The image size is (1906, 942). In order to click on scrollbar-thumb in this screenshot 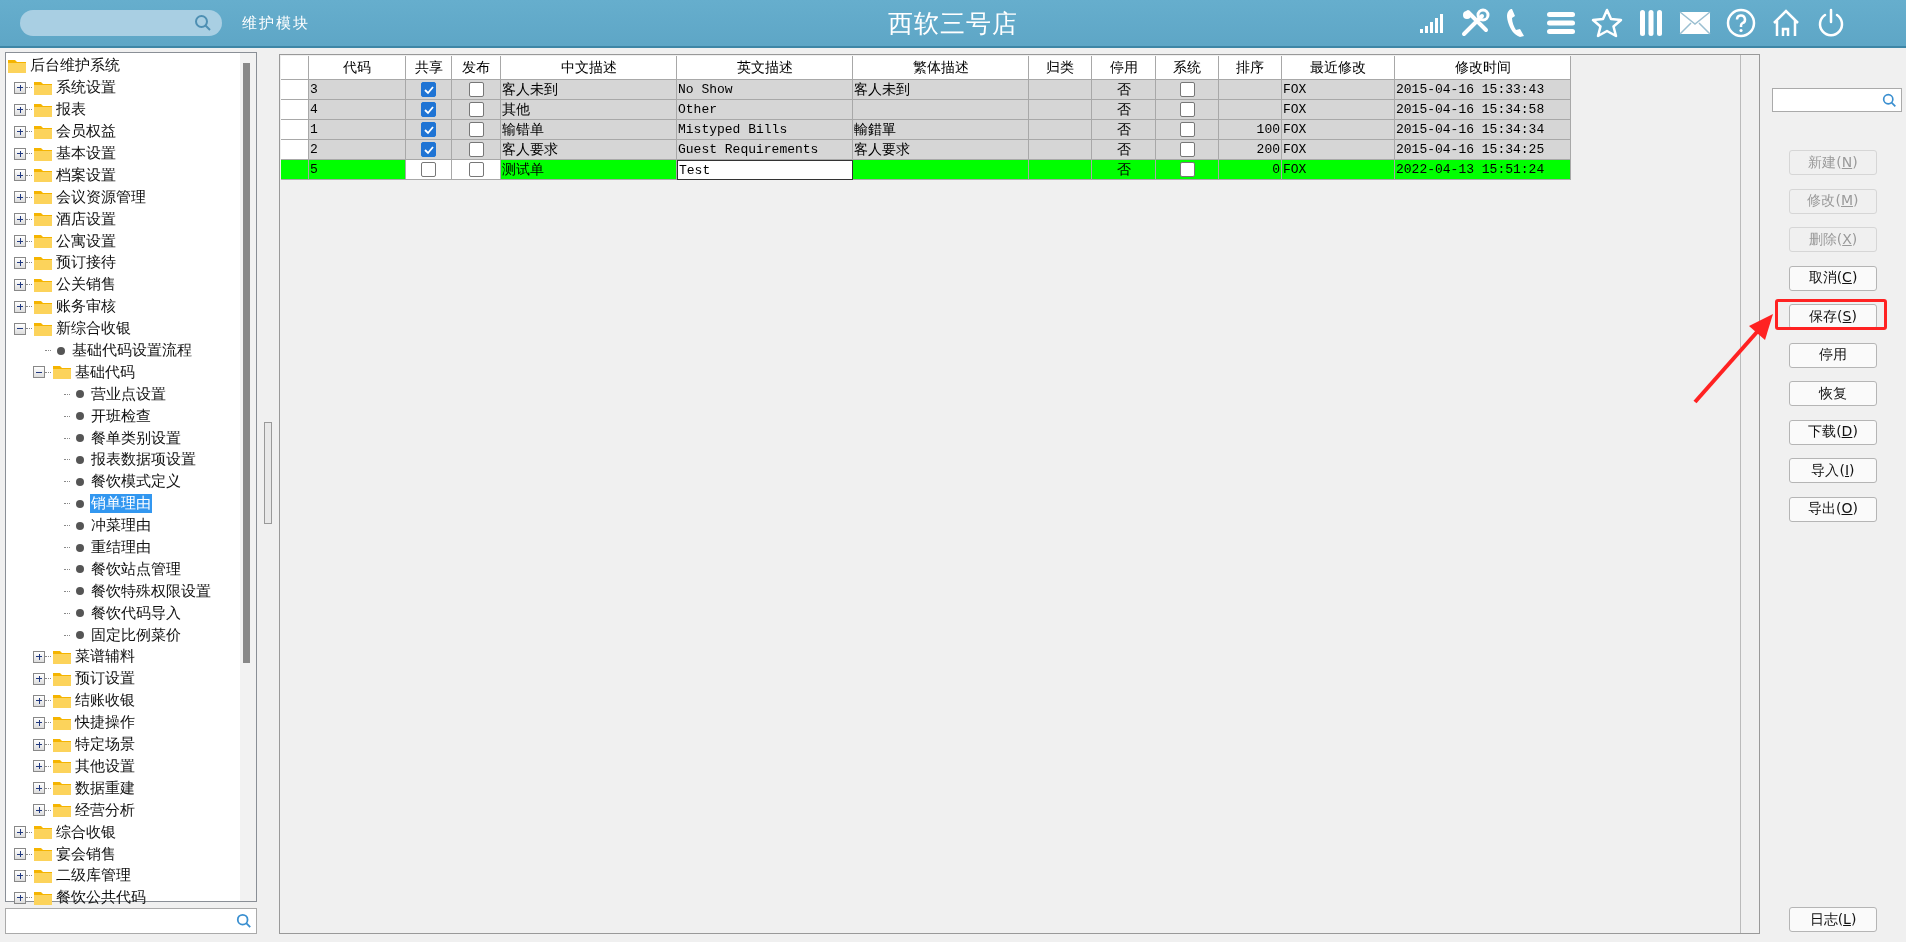, I will do `click(246, 363)`.